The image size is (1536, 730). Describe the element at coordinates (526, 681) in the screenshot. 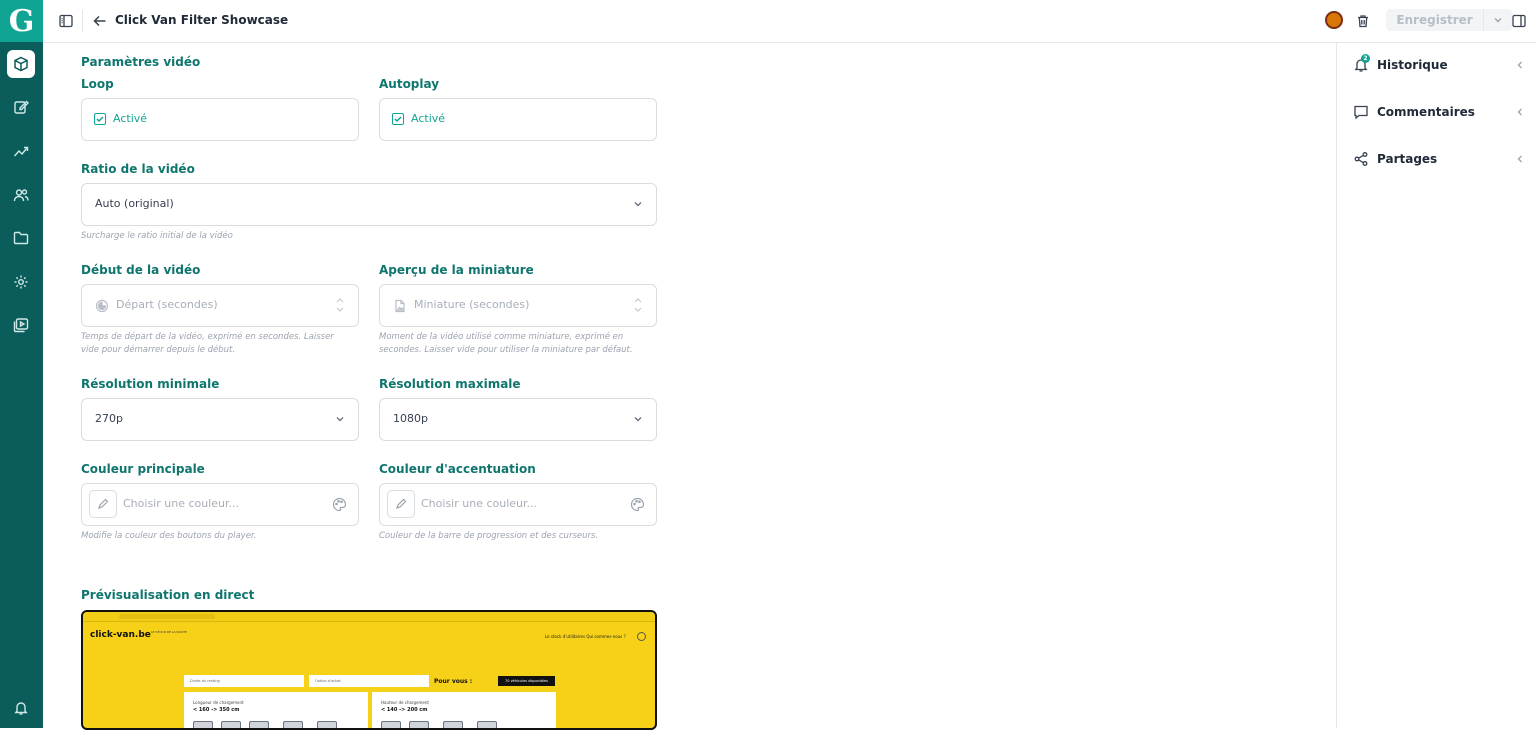

I see `preview-count-badge: 70 véhicules disponibles` at that location.